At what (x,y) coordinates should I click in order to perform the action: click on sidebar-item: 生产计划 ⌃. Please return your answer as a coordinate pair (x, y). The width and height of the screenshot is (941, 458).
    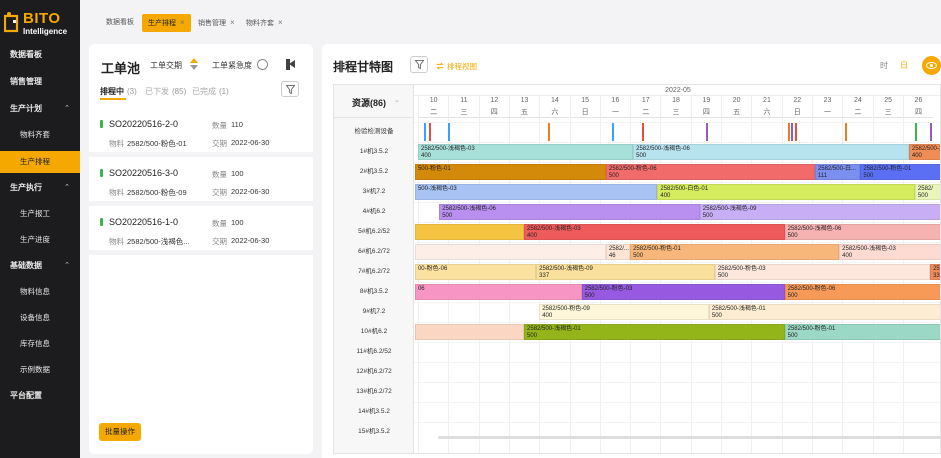
    Looking at the image, I should click on (40, 109).